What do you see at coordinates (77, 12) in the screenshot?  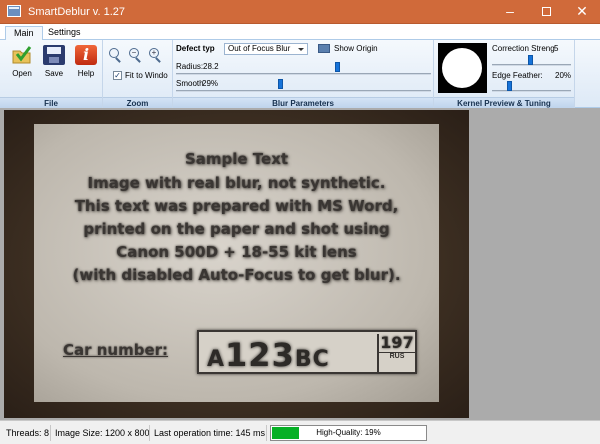 I see `window-title: SmartDeblur v. 1.27` at bounding box center [77, 12].